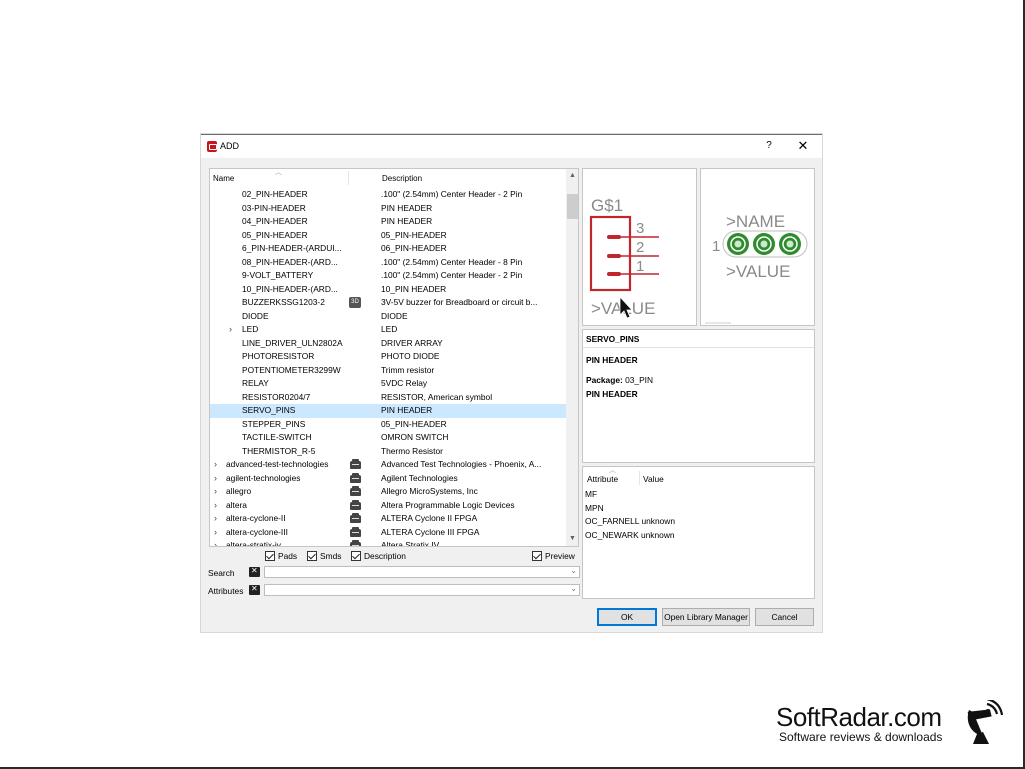  I want to click on help-button: ?, so click(769, 146).